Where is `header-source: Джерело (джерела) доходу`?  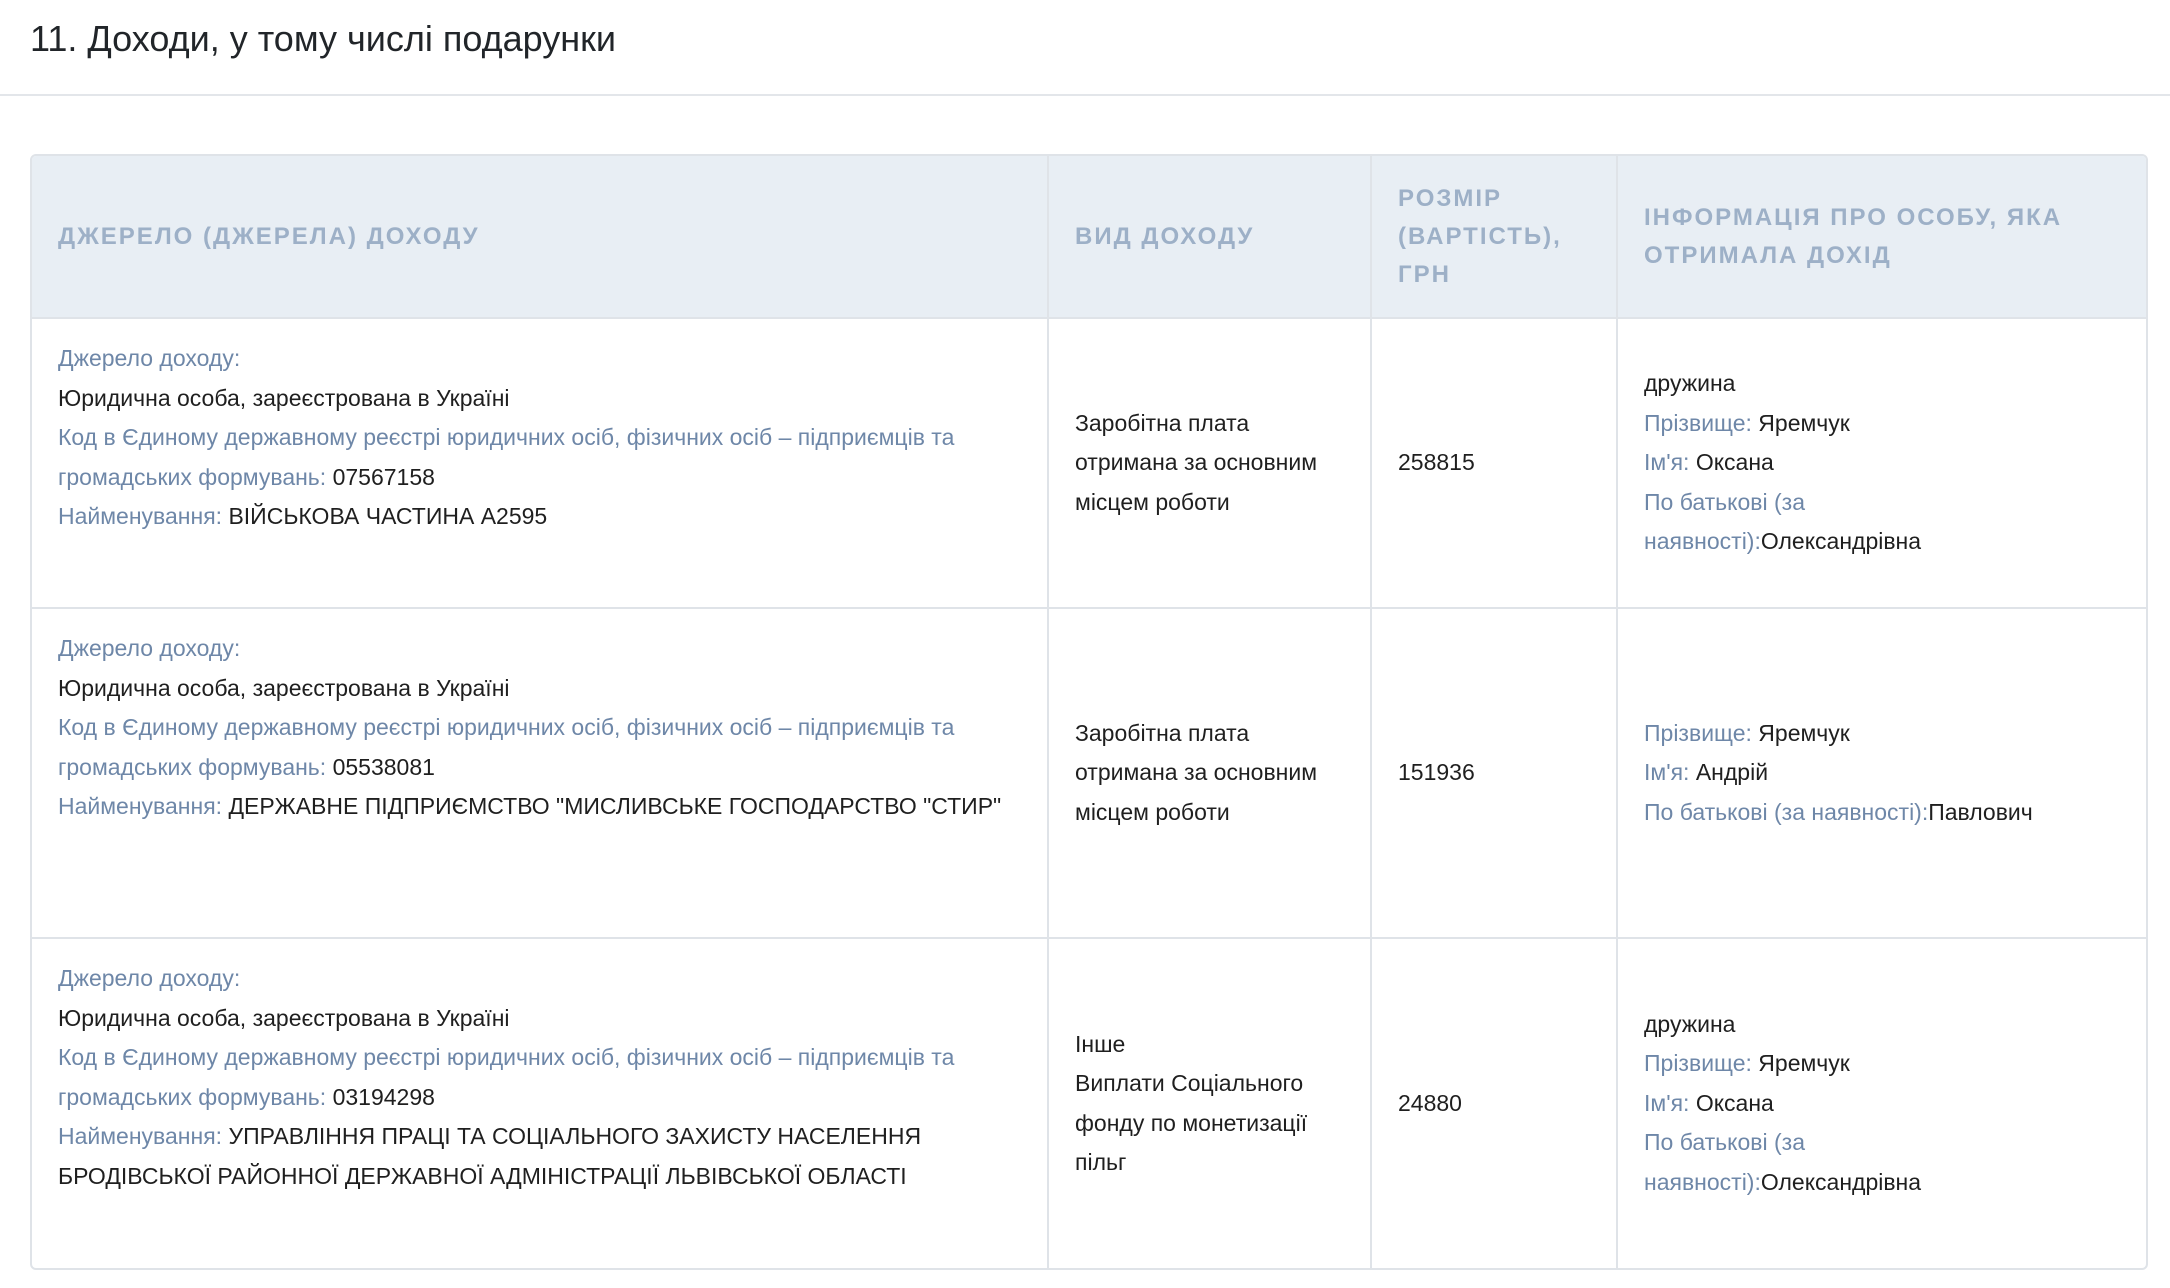
header-source: Джерело (джерела) доходу is located at coordinates (540, 237).